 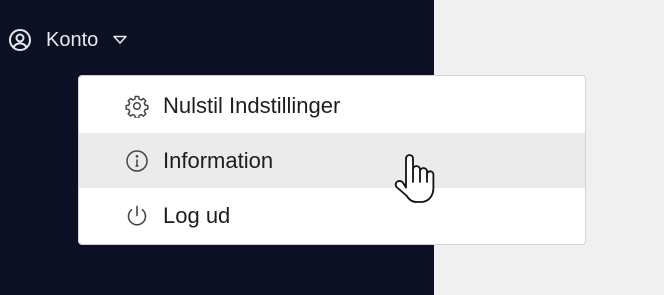 What do you see at coordinates (332, 215) in the screenshot?
I see `menu-item-log-out: Log ud` at bounding box center [332, 215].